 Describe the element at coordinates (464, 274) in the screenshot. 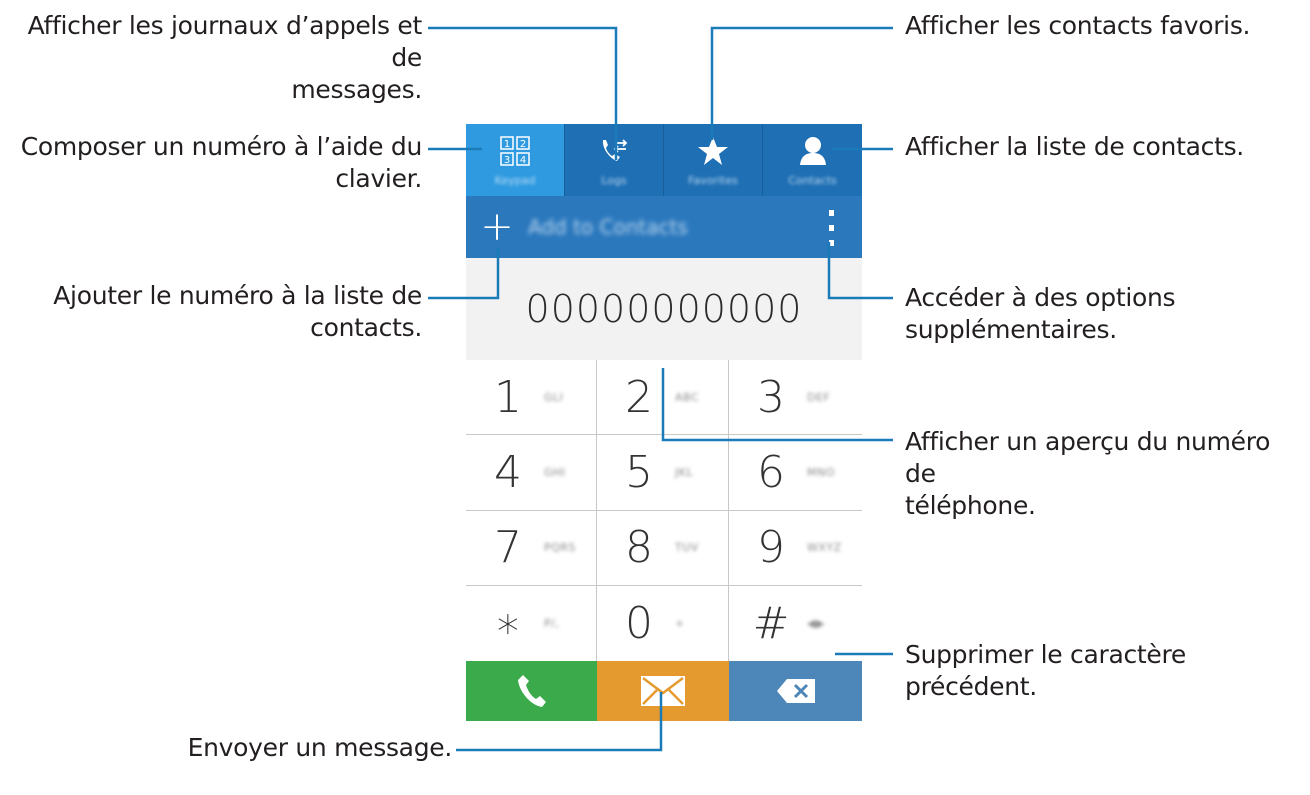

I see `leader-add` at that location.